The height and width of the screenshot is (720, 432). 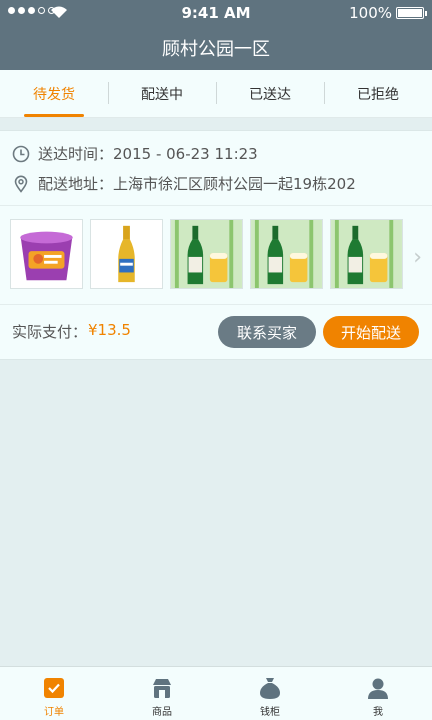 What do you see at coordinates (216, 13) in the screenshot?
I see `status-bar: 9:41 AM 100%` at bounding box center [216, 13].